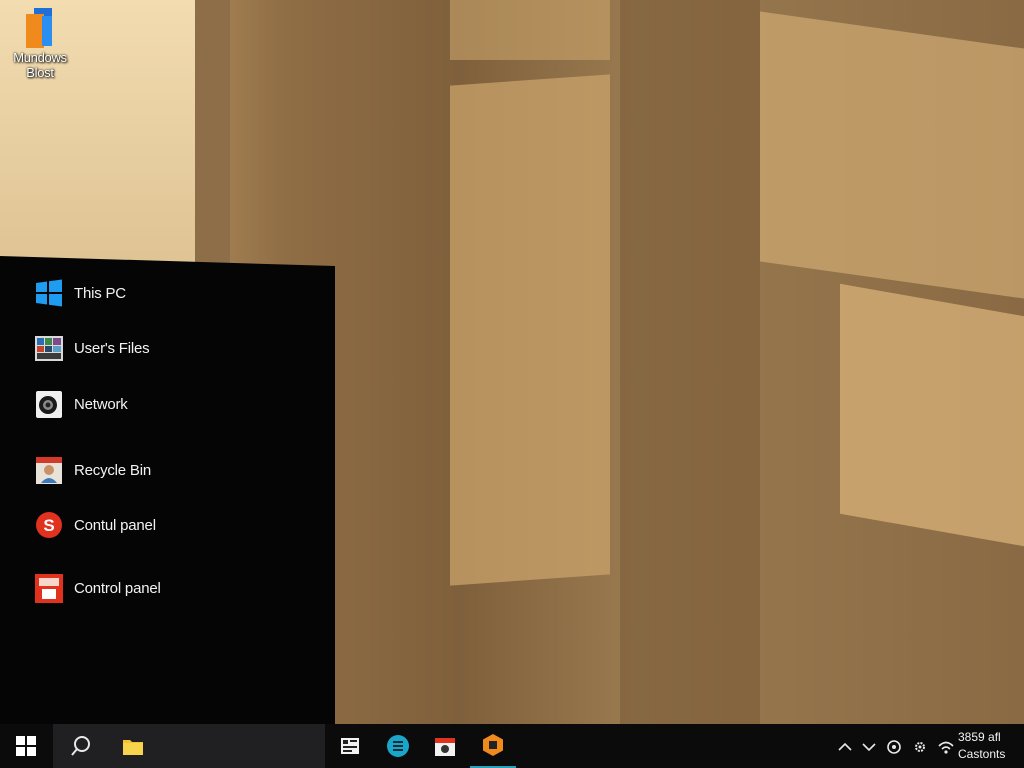 The width and height of the screenshot is (1024, 768). Describe the element at coordinates (845, 747) in the screenshot. I see `chevron-up-icon` at that location.